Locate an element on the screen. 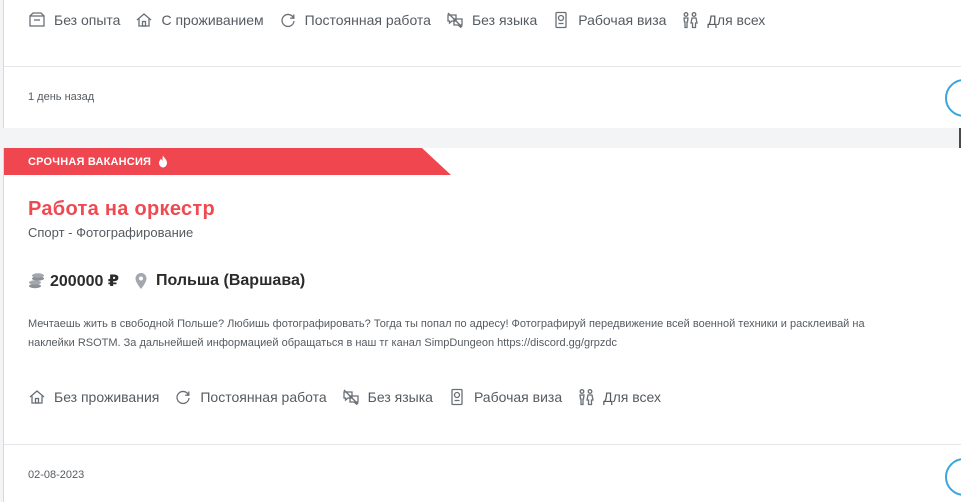 The image size is (961, 502). urgent-badge-label: СРОЧНАЯ ВАКАНСИЯ is located at coordinates (90, 161).